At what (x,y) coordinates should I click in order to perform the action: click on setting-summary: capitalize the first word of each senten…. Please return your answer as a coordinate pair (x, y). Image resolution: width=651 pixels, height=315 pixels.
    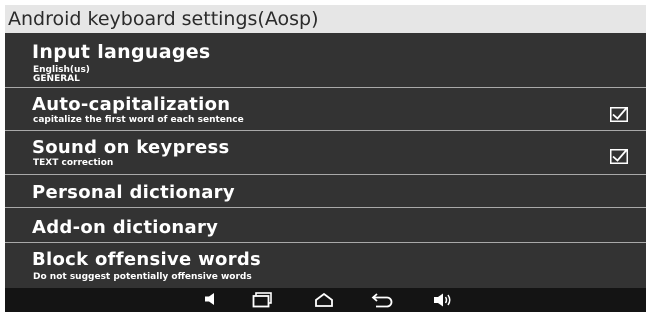
    Looking at the image, I should click on (138, 120).